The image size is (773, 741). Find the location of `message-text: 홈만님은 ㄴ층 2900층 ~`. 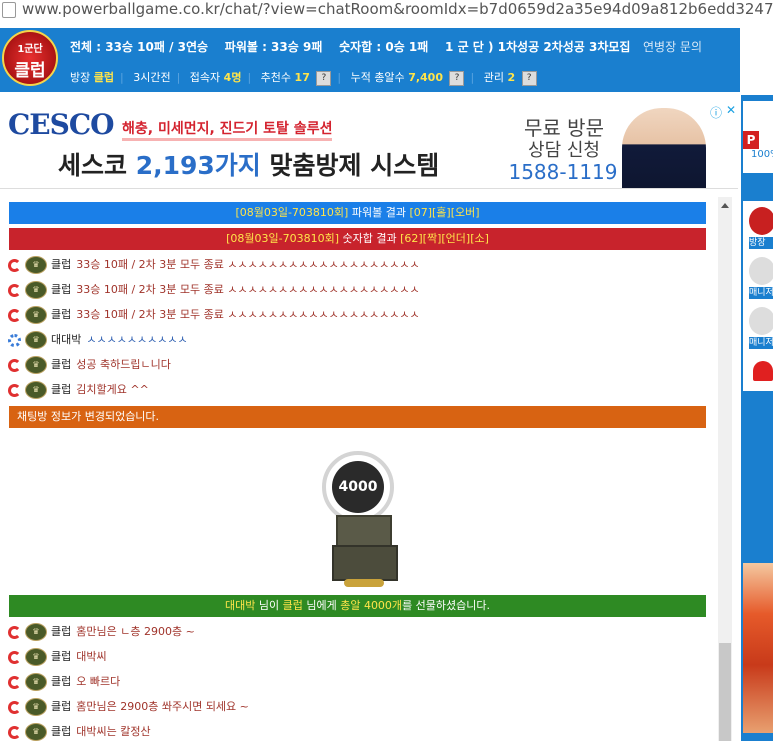

message-text: 홈만님은 ㄴ층 2900층 ~ is located at coordinates (135, 631).